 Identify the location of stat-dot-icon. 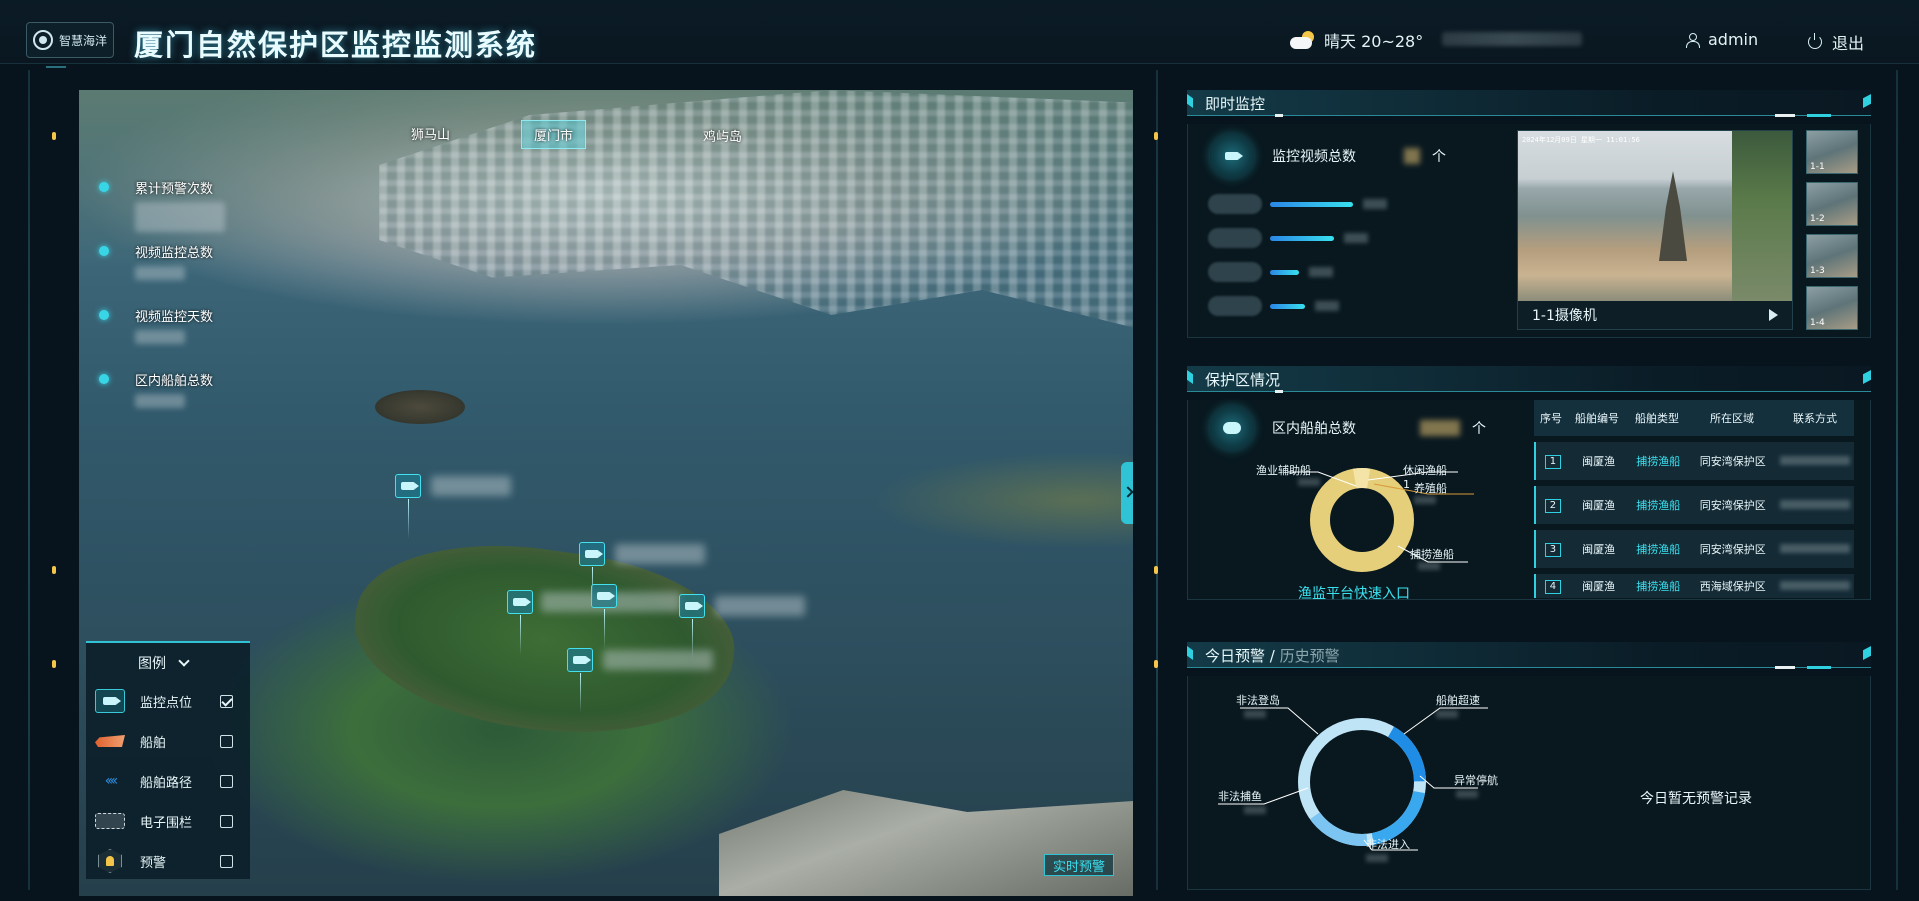
(104, 187).